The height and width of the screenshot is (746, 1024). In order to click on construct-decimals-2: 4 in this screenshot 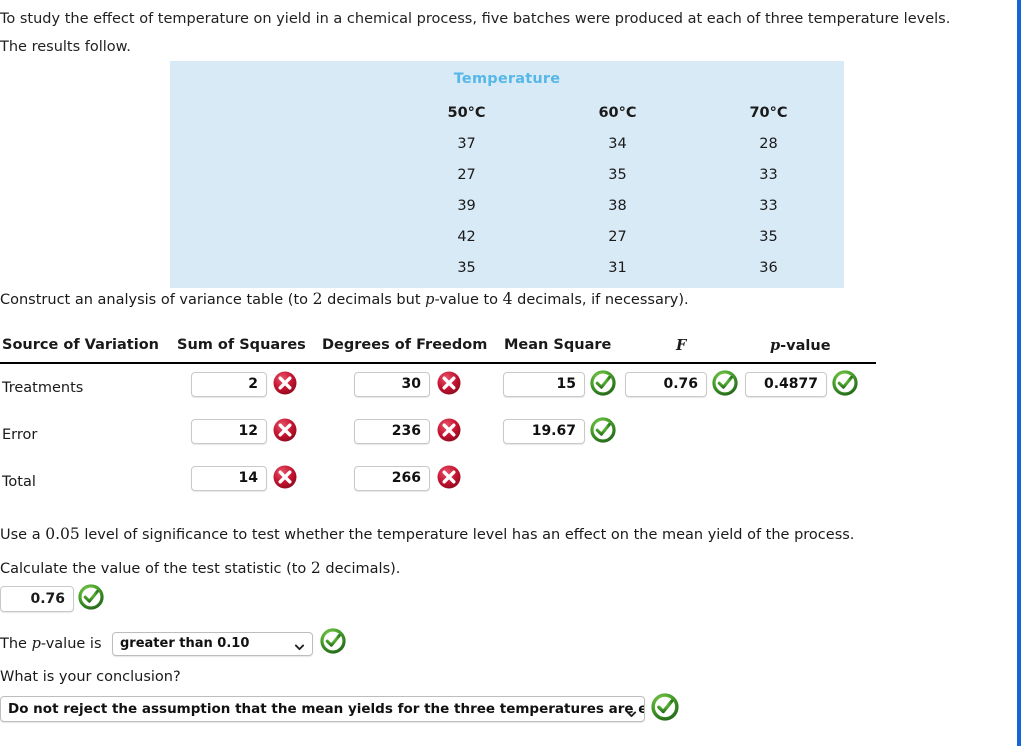, I will do `click(507, 299)`.